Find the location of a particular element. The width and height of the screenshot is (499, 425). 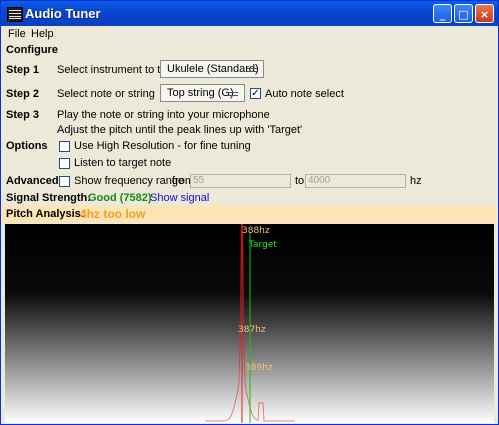

listen-target-checkbox is located at coordinates (64, 163).